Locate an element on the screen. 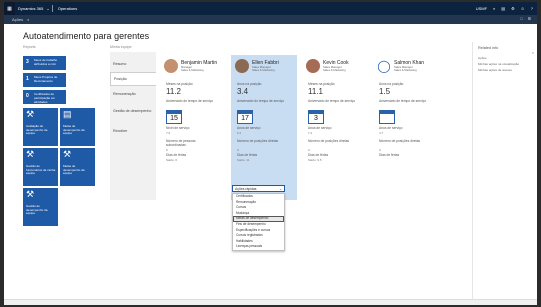 This screenshot has width=541, height=307. tile-team-performance: ⚒ Gestão de desempenho da equipe is located at coordinates (40, 207).